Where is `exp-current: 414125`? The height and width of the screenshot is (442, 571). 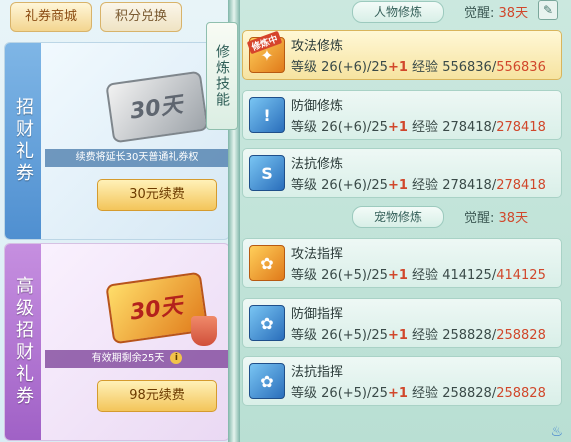 exp-current: 414125 is located at coordinates (467, 275).